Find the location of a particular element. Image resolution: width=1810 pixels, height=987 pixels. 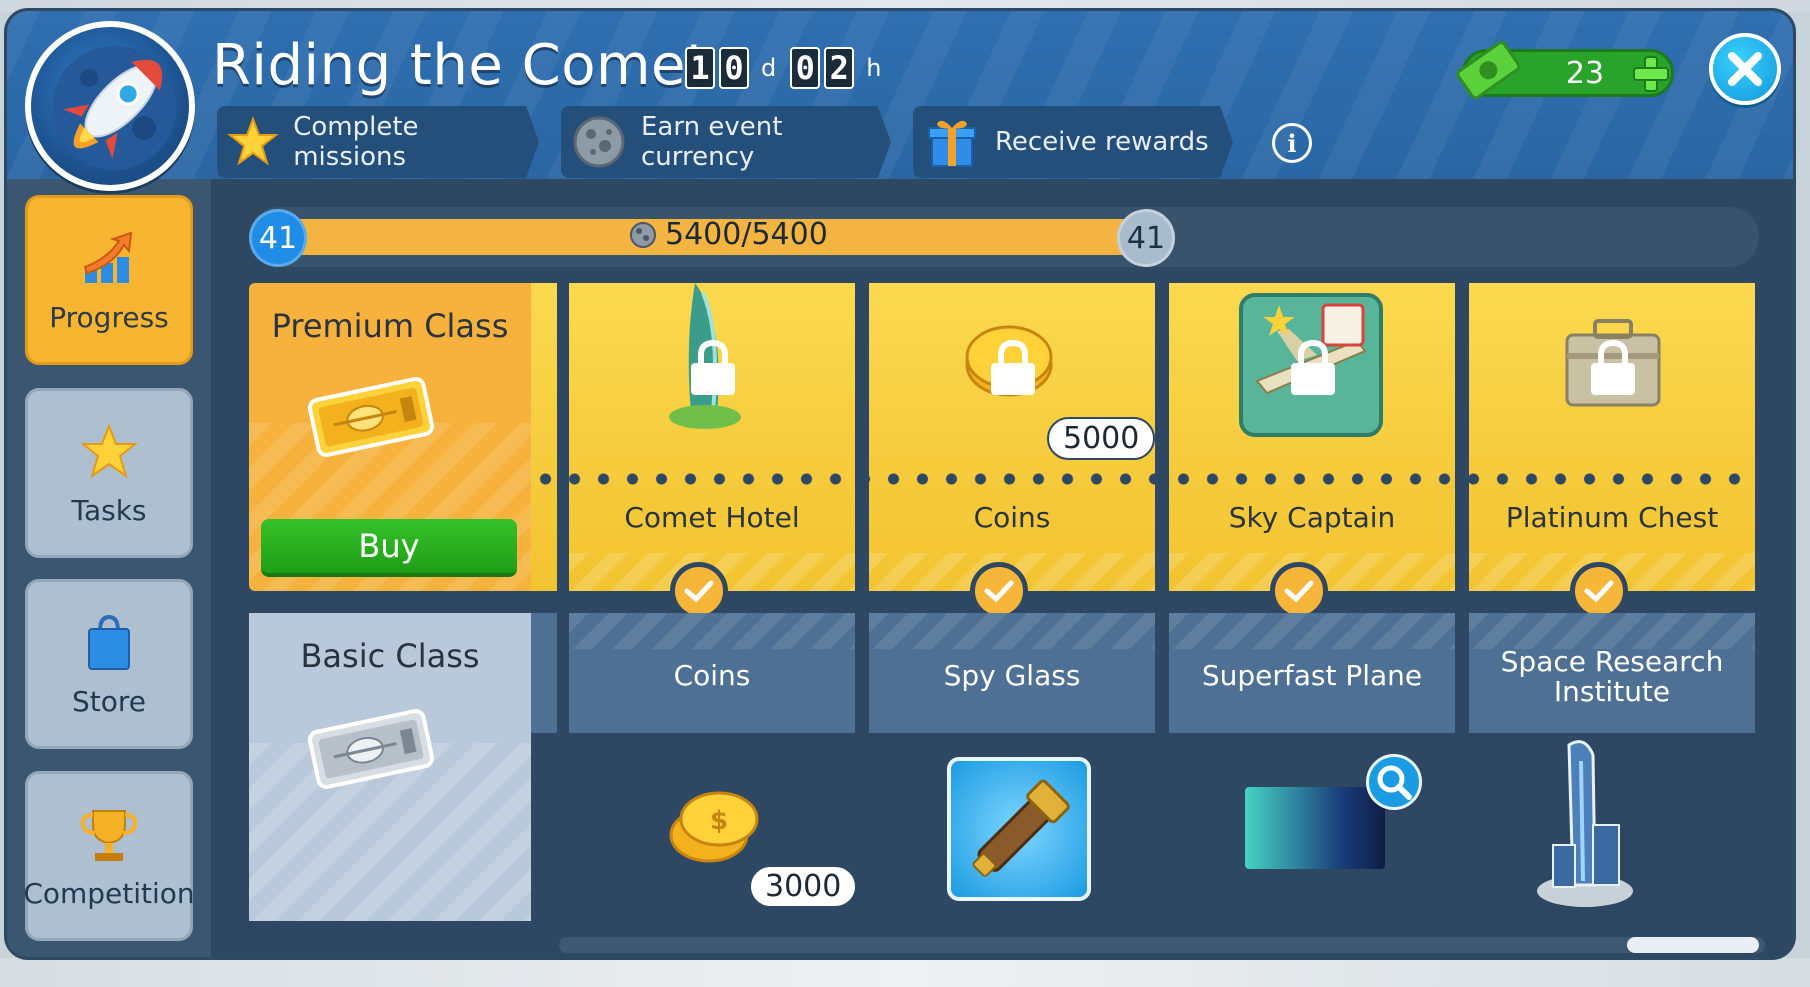

event-title: Riding the Comet is located at coordinates (460, 65).